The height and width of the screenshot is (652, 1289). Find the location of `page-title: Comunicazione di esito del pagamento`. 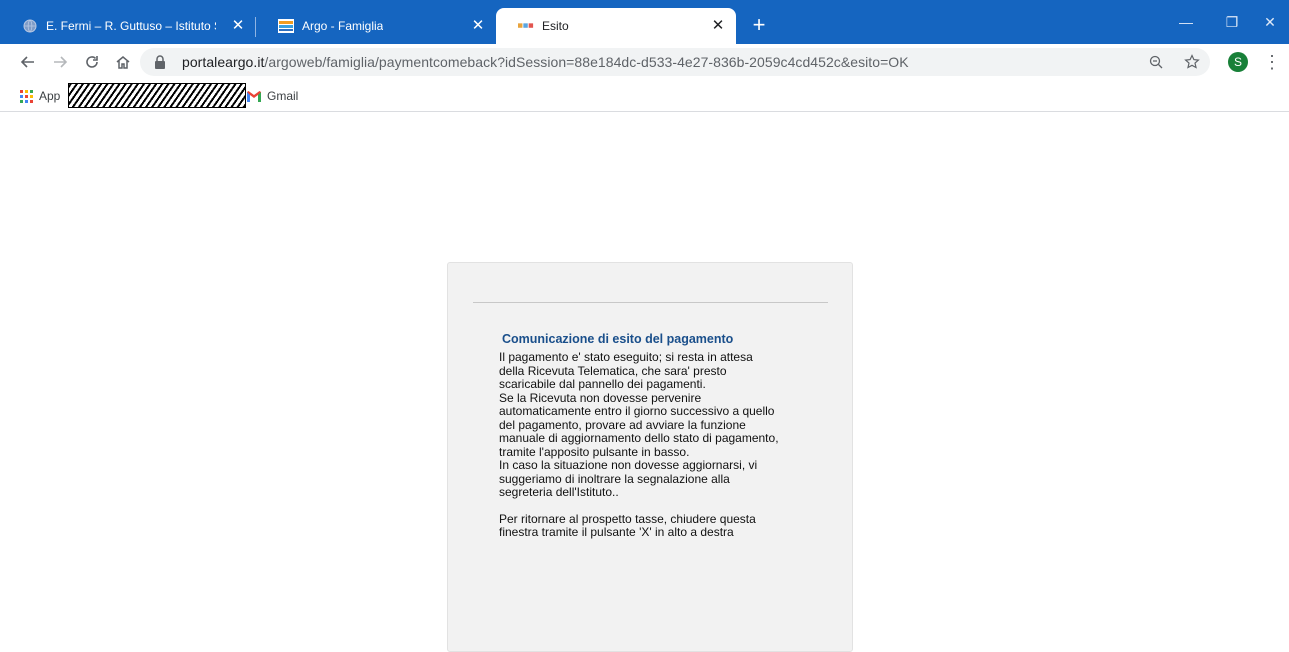

page-title: Comunicazione di esito del pagamento is located at coordinates (618, 339).